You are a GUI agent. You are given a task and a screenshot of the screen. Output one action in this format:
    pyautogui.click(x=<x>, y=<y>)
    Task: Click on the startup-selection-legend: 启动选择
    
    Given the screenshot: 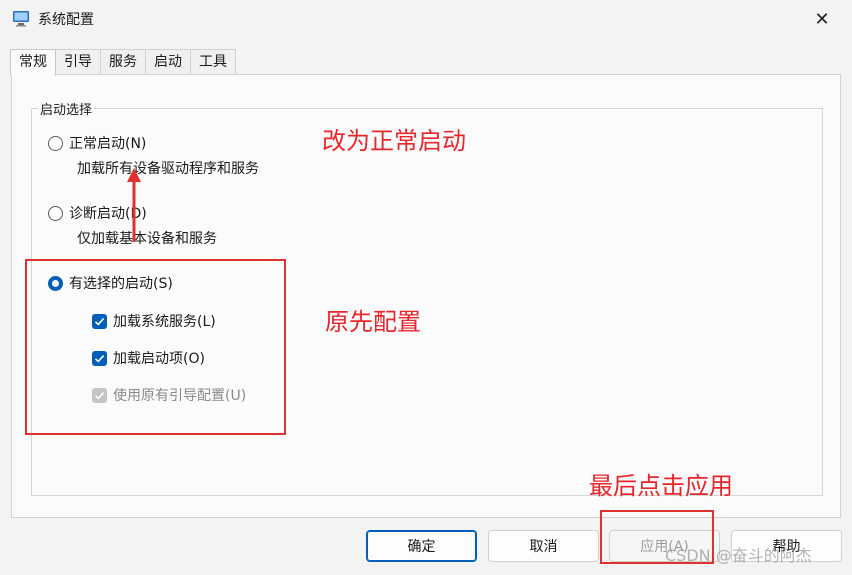 What is the action you would take?
    pyautogui.click(x=66, y=108)
    